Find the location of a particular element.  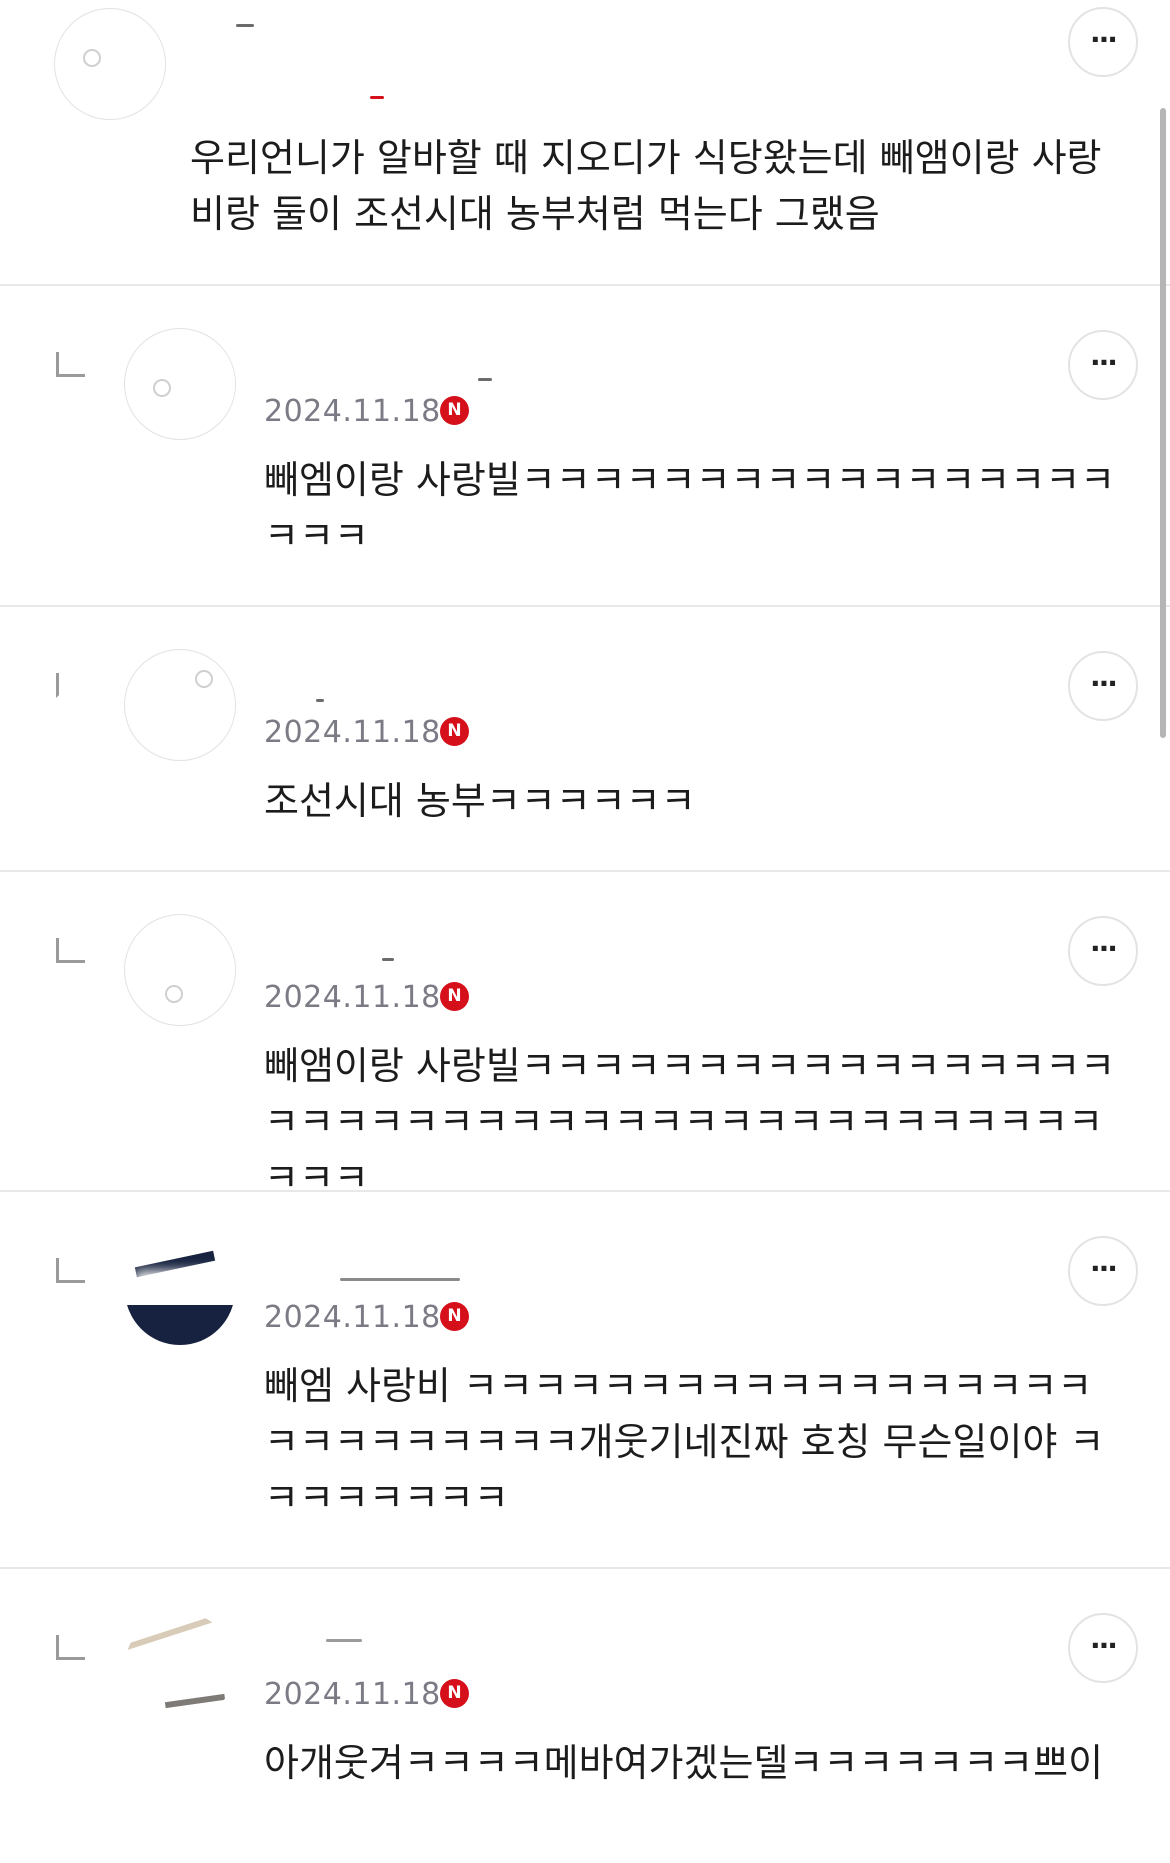

new-dot is located at coordinates (377, 97).